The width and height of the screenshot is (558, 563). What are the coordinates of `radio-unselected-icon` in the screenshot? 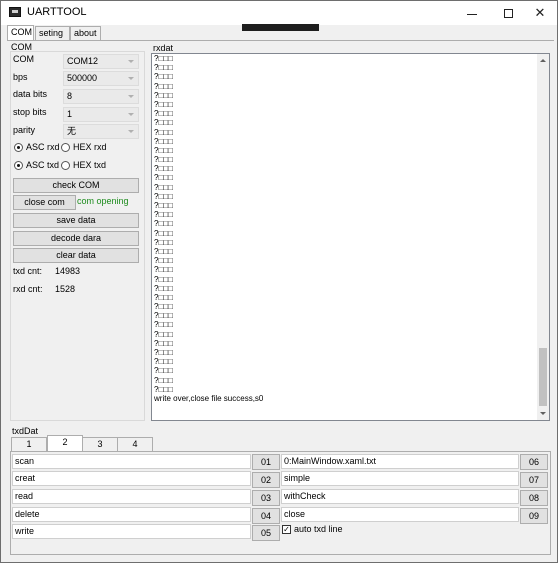 It's located at (65, 147).